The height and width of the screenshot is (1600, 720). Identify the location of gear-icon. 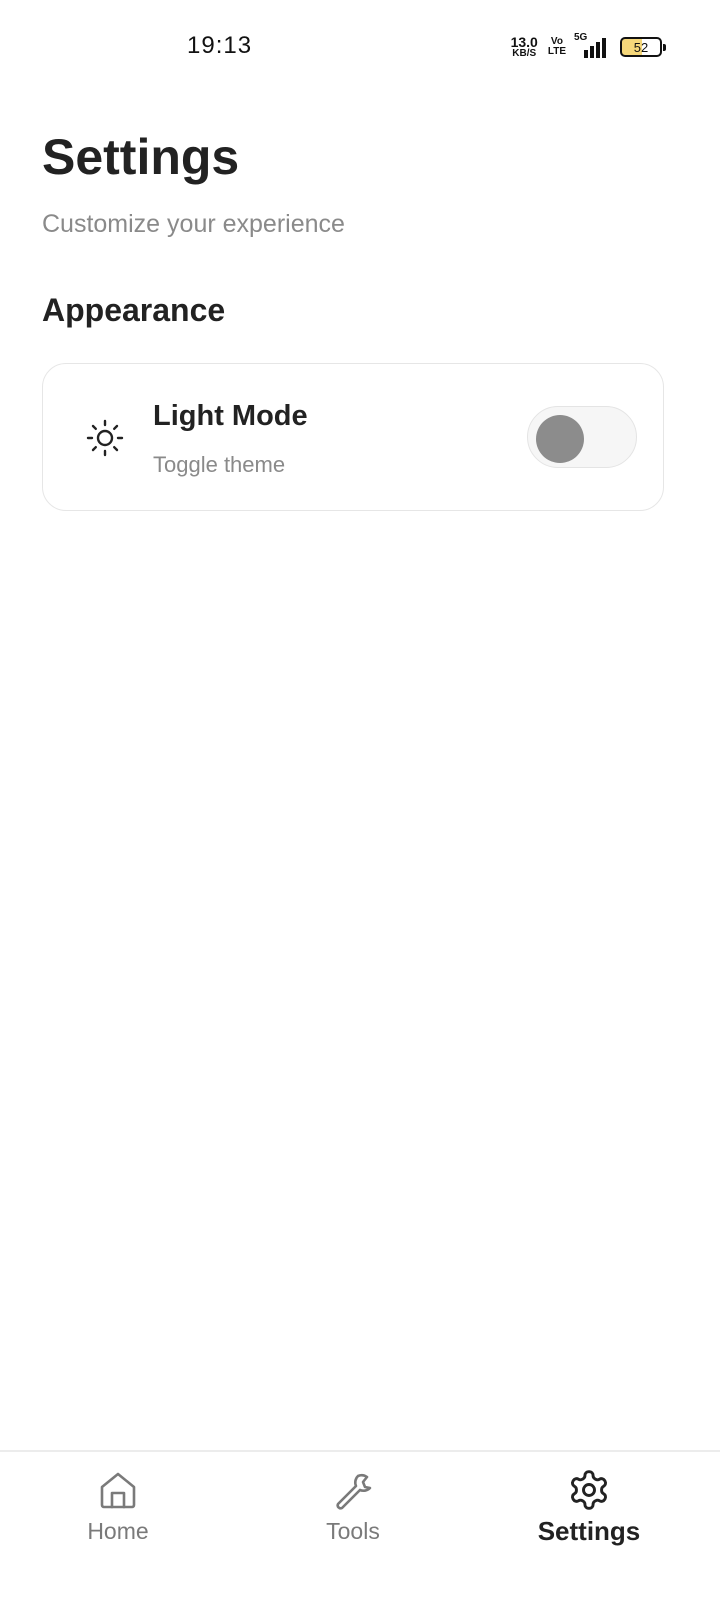
(589, 1490).